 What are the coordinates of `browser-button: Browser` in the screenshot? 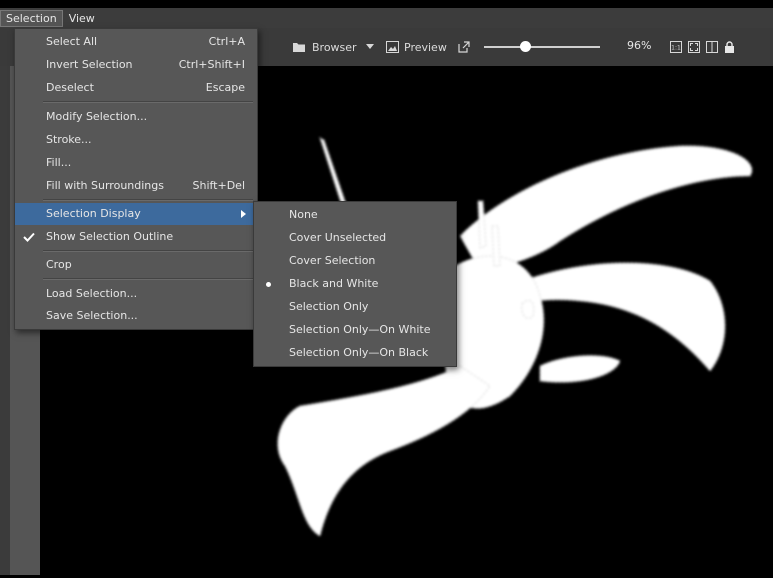 It's located at (324, 47).